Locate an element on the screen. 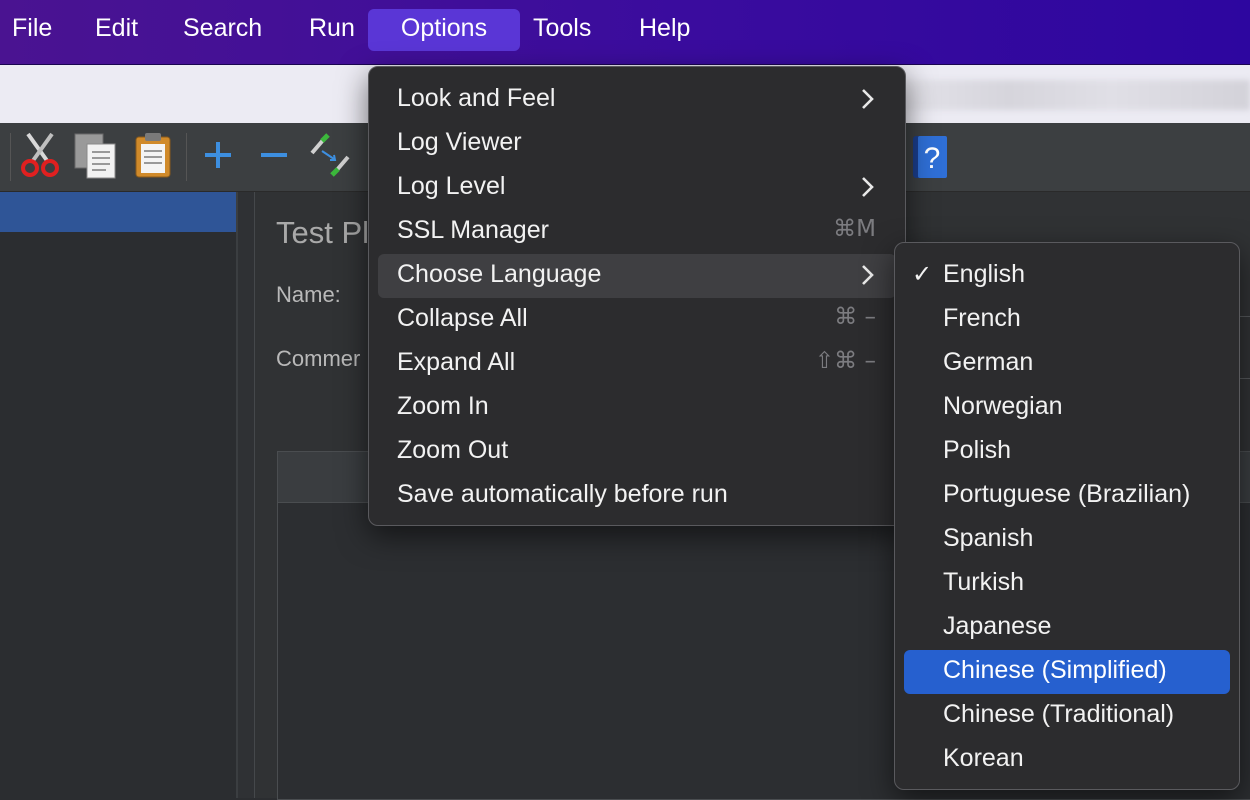  paste-icon is located at coordinates (153, 155).